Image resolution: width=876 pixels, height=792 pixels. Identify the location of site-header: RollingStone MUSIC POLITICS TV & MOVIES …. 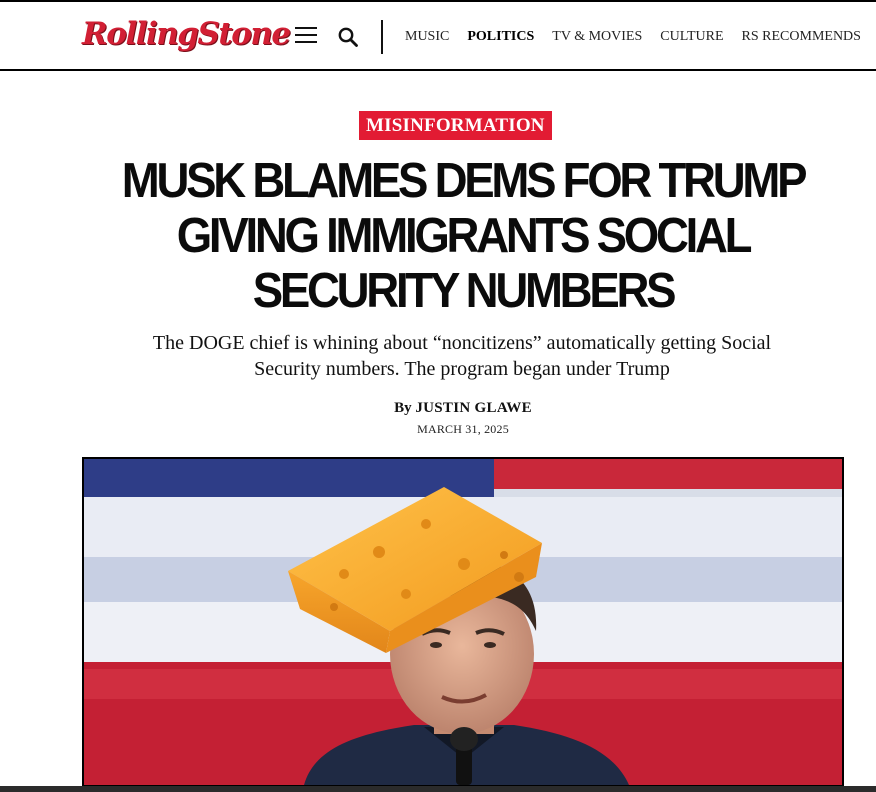
(438, 35).